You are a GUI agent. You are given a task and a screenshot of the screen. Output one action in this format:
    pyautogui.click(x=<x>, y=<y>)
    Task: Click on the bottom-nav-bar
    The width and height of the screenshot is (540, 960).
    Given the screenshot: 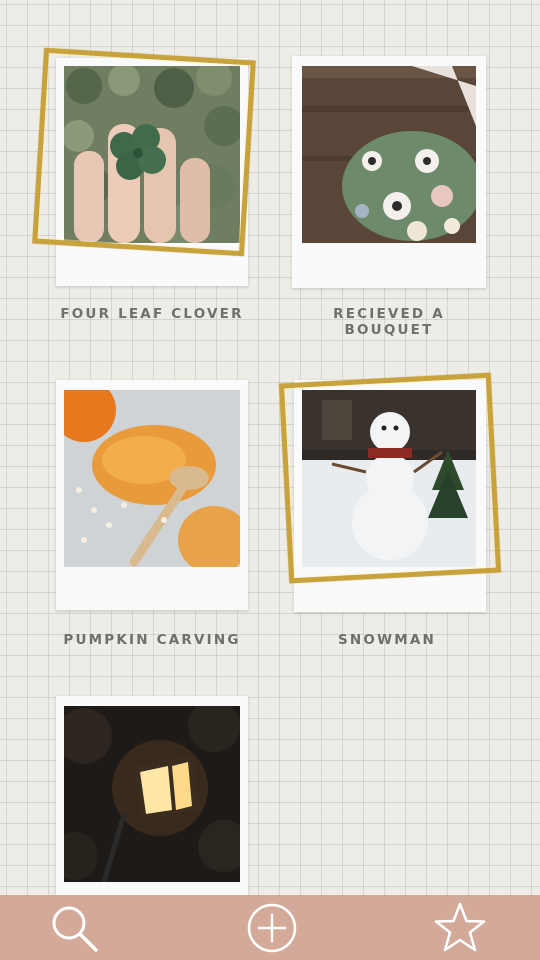 What is the action you would take?
    pyautogui.click(x=270, y=927)
    